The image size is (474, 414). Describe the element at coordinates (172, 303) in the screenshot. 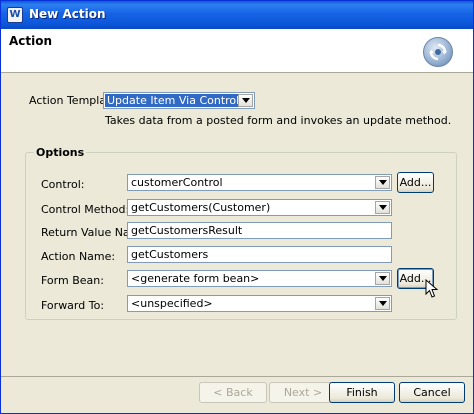

I see `forward-to-value: <unspecified>` at that location.